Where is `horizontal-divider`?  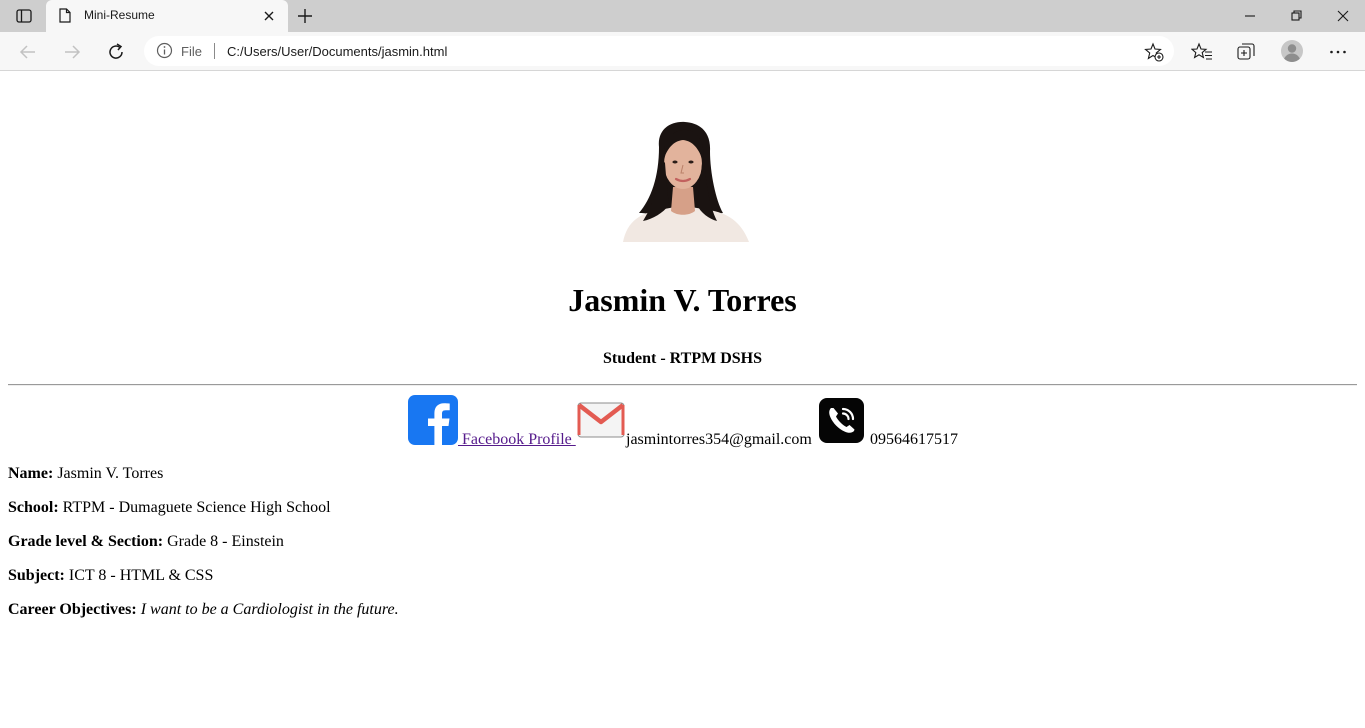
horizontal-divider is located at coordinates (682, 385).